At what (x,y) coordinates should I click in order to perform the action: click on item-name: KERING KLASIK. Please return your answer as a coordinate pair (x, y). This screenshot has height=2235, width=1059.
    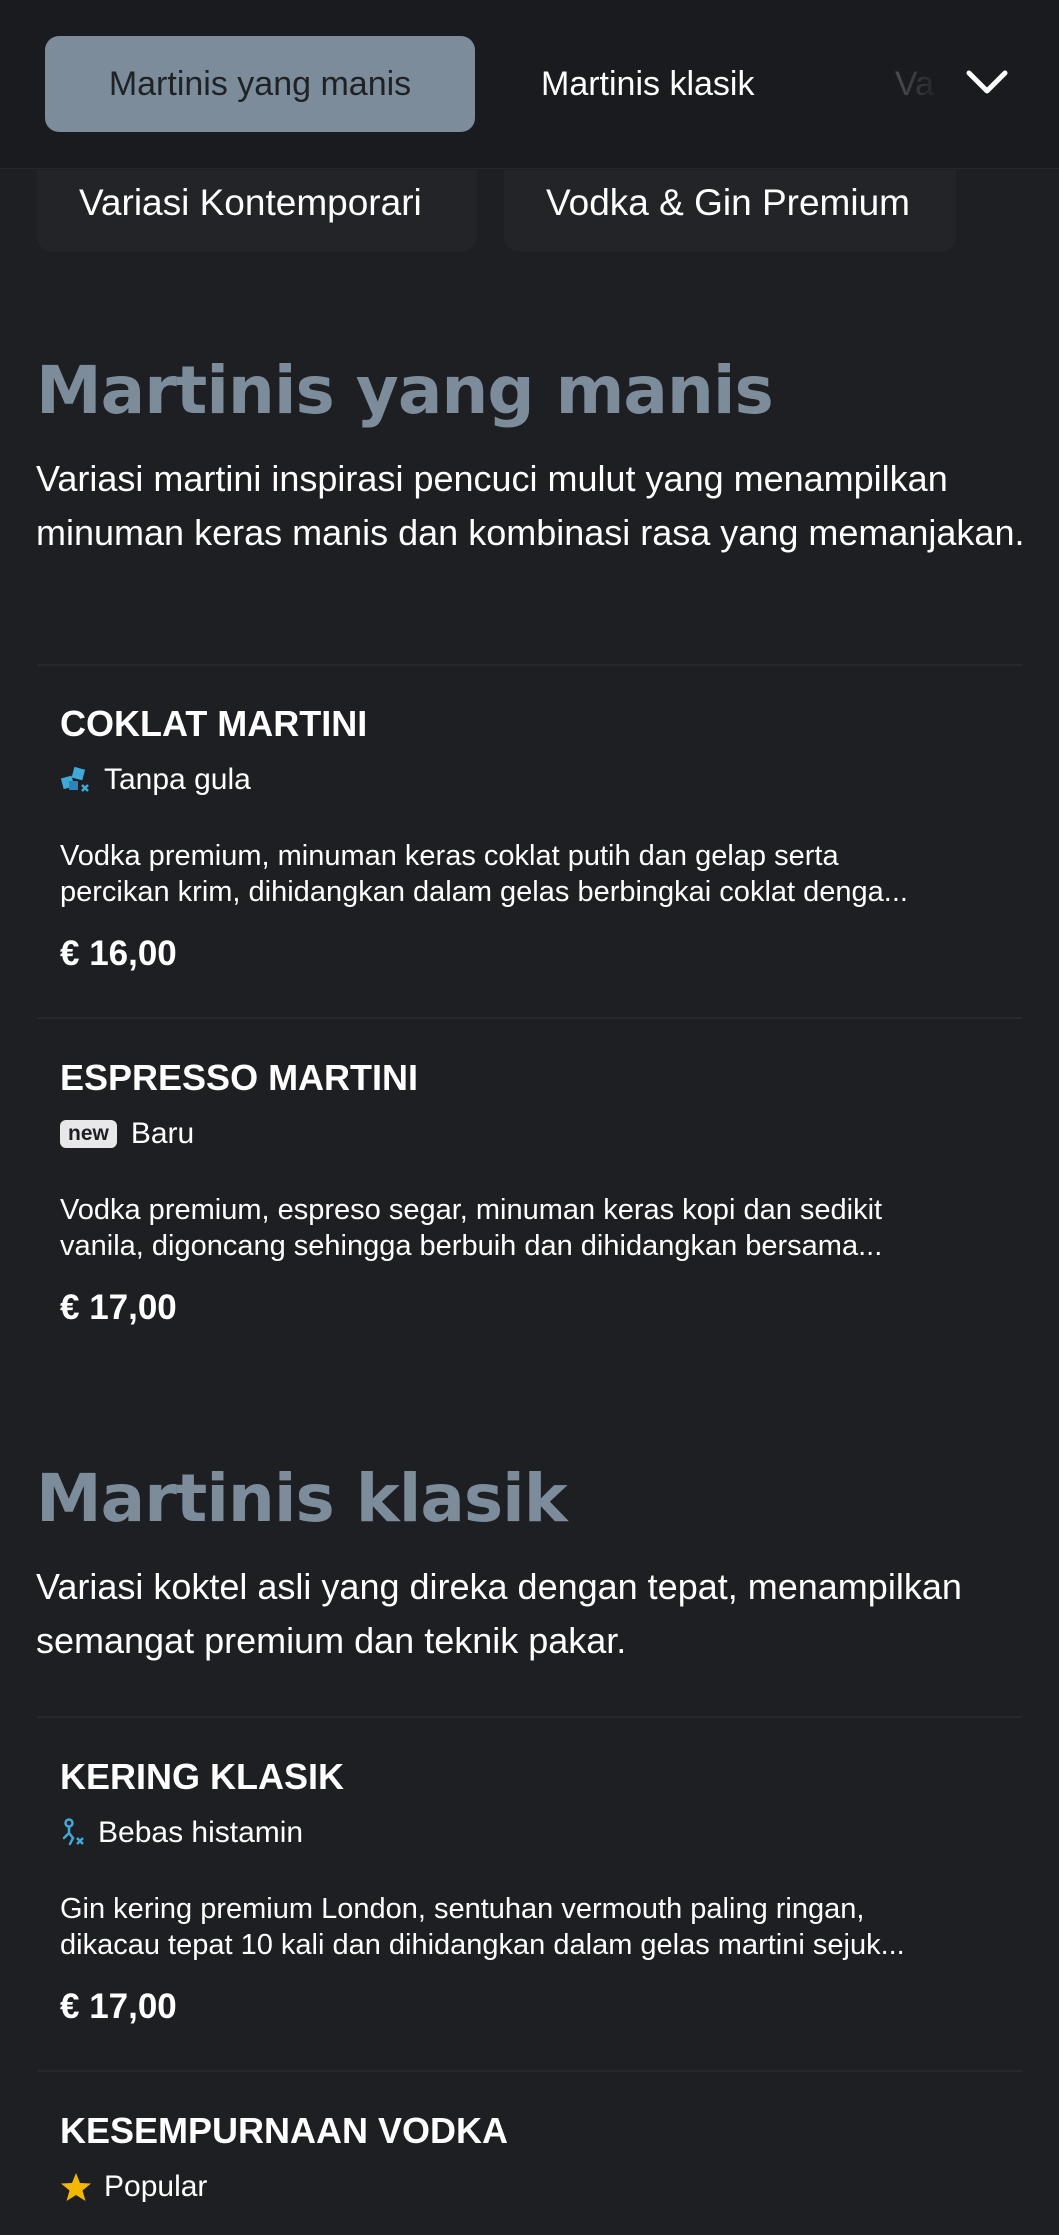
    Looking at the image, I should click on (202, 1776).